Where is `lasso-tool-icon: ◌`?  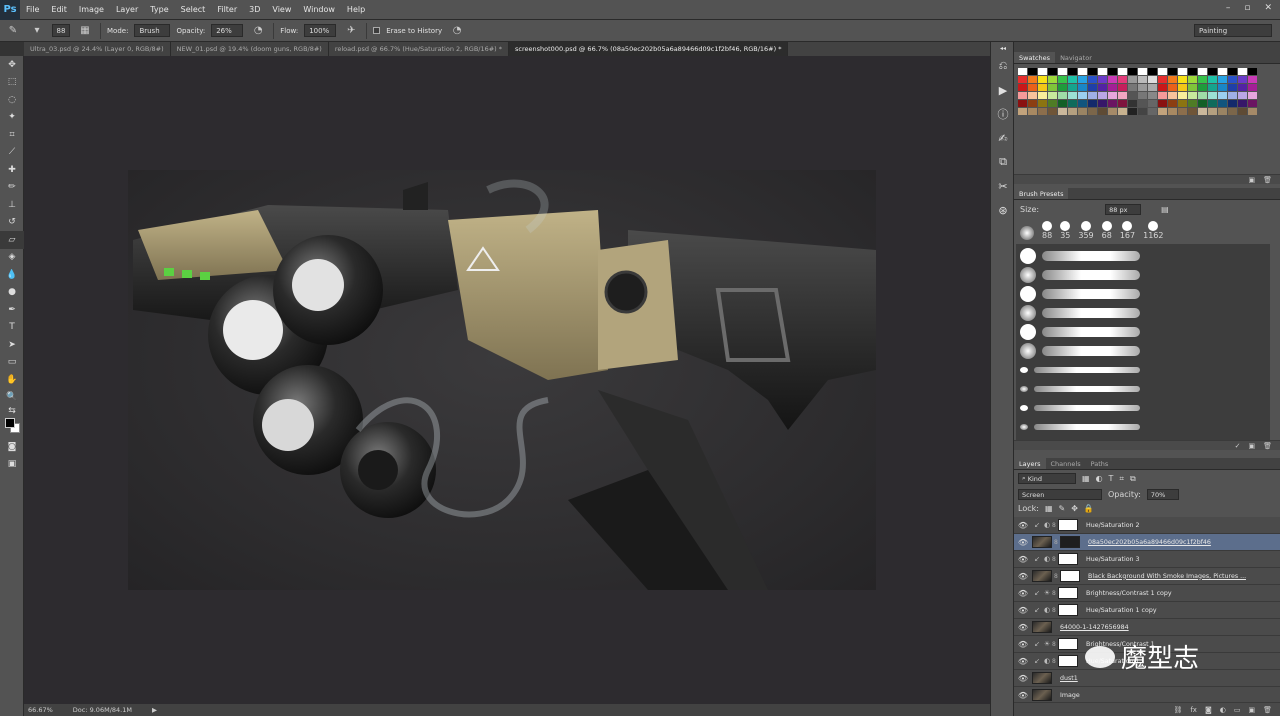
lasso-tool-icon: ◌ is located at coordinates (12, 100).